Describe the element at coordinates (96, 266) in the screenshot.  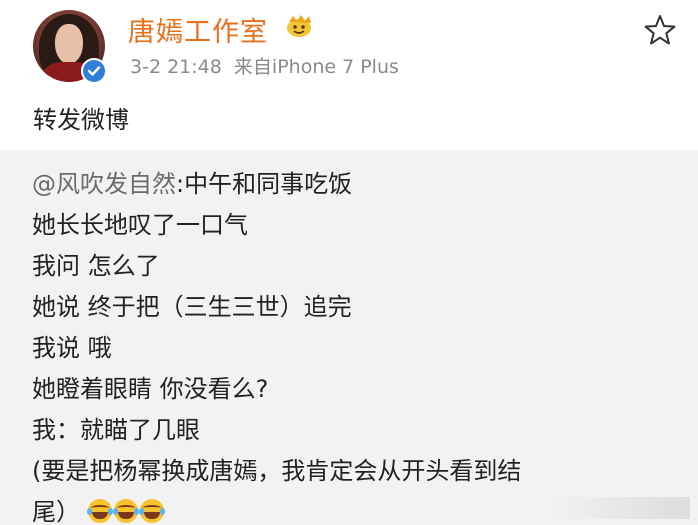
I see `quoted-line: 我问 怎么了` at that location.